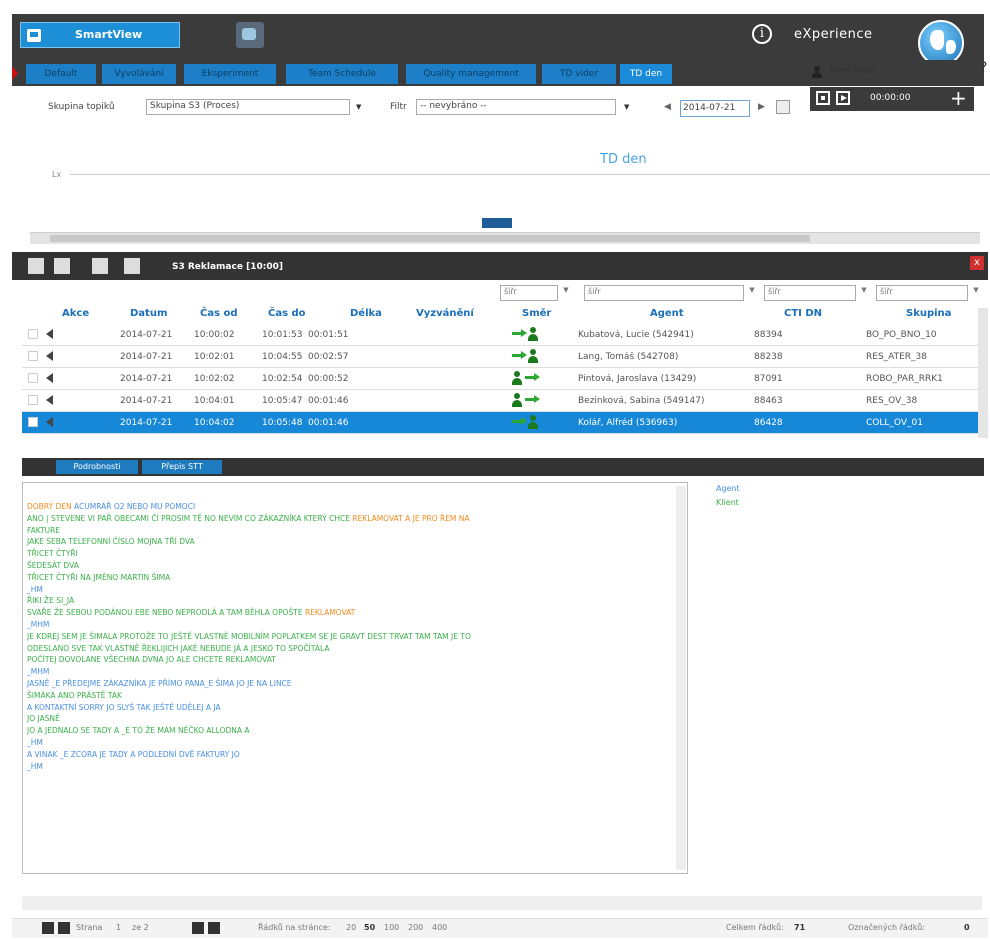  What do you see at coordinates (97, 467) in the screenshot?
I see `tab-podrobnosti: Podrobnosti` at bounding box center [97, 467].